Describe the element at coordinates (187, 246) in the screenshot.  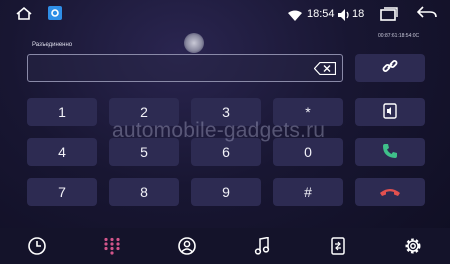
I see `contacts-icon` at that location.